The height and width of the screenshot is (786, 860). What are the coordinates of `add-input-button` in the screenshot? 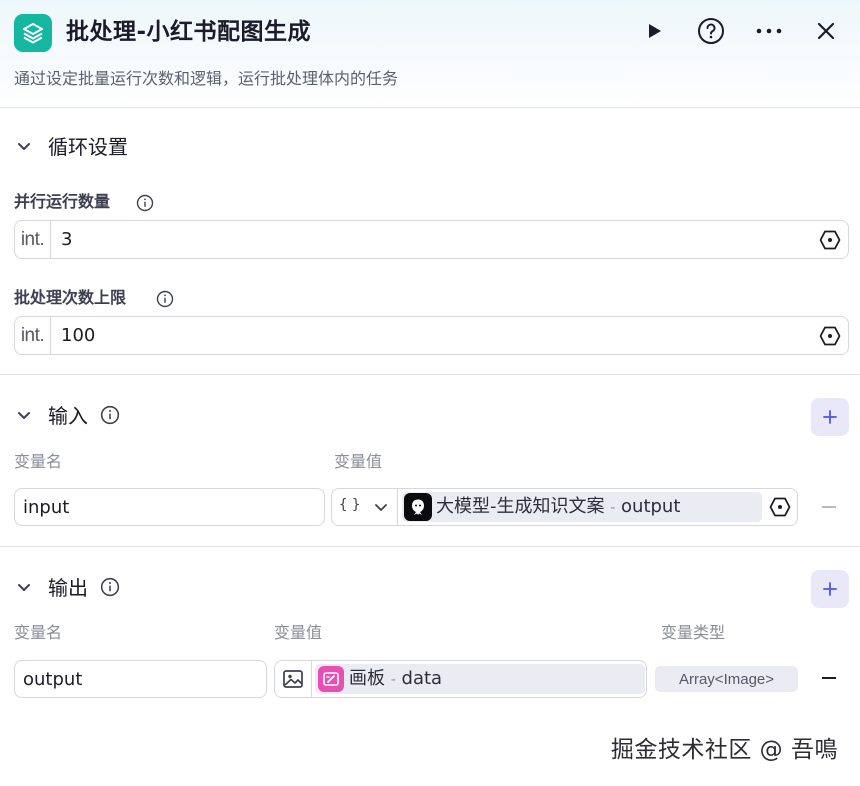 It's located at (830, 417).